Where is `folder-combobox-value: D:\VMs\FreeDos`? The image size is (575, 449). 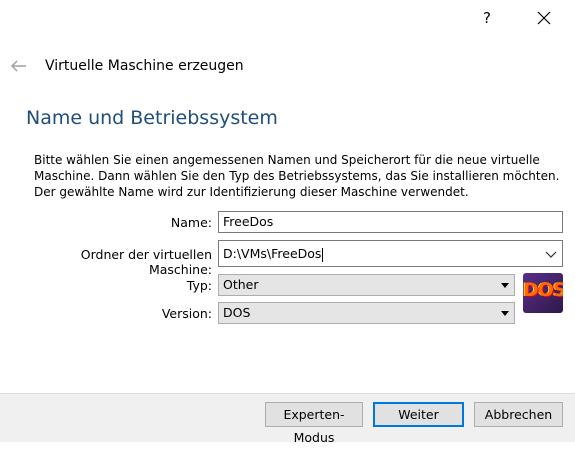
folder-combobox-value: D:\VMs\FreeDos is located at coordinates (272, 253).